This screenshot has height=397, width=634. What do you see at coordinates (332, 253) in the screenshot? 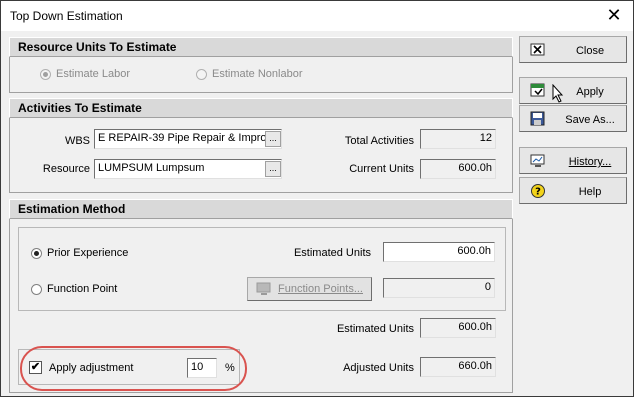
I see `estimated-units-label: Estimated Units` at bounding box center [332, 253].